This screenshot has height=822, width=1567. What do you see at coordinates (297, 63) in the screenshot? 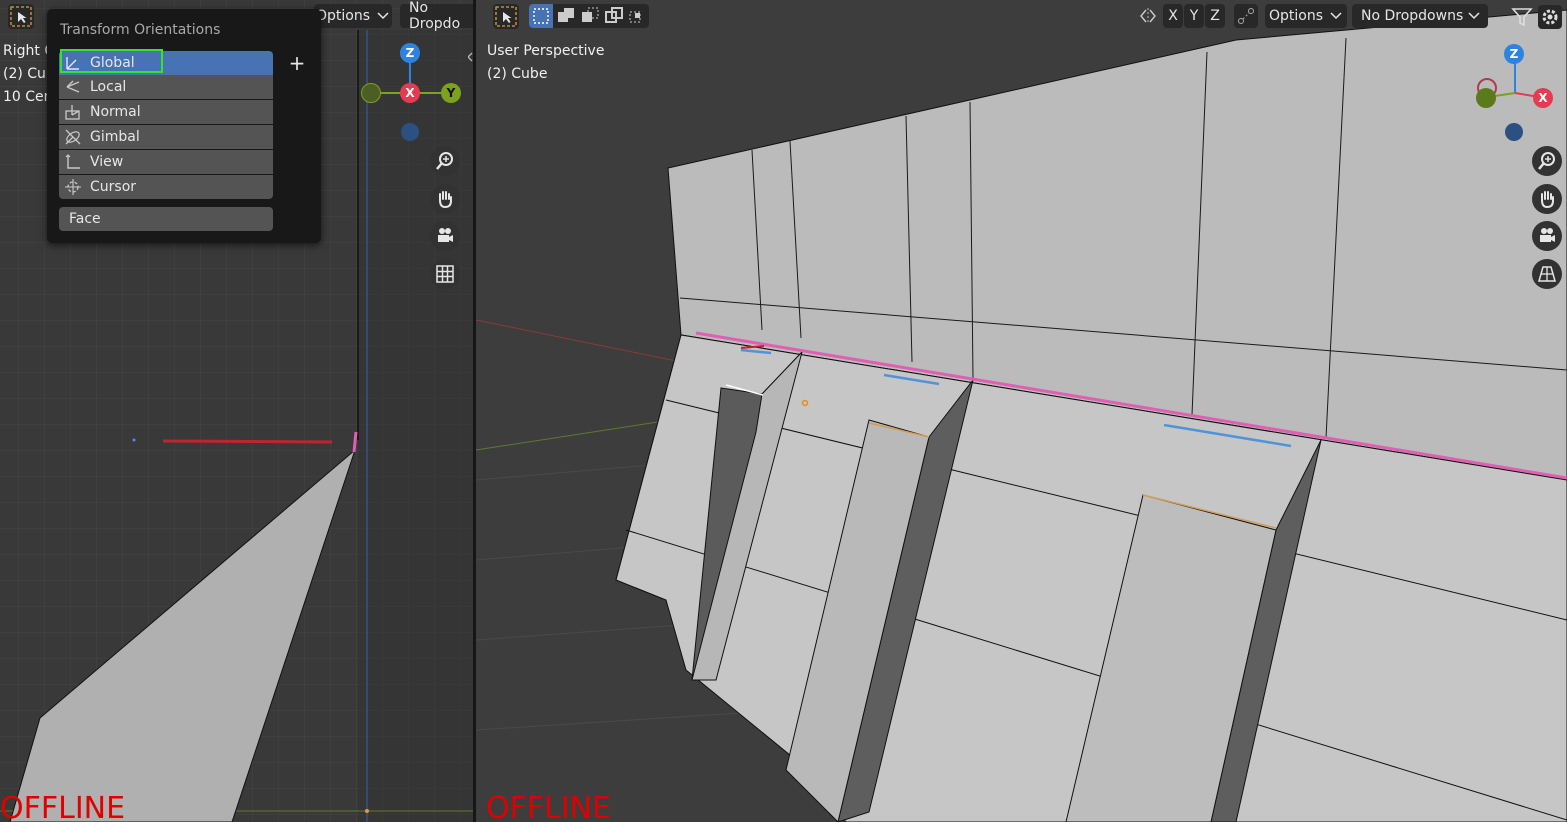
I see `add-orientation-button: +` at bounding box center [297, 63].